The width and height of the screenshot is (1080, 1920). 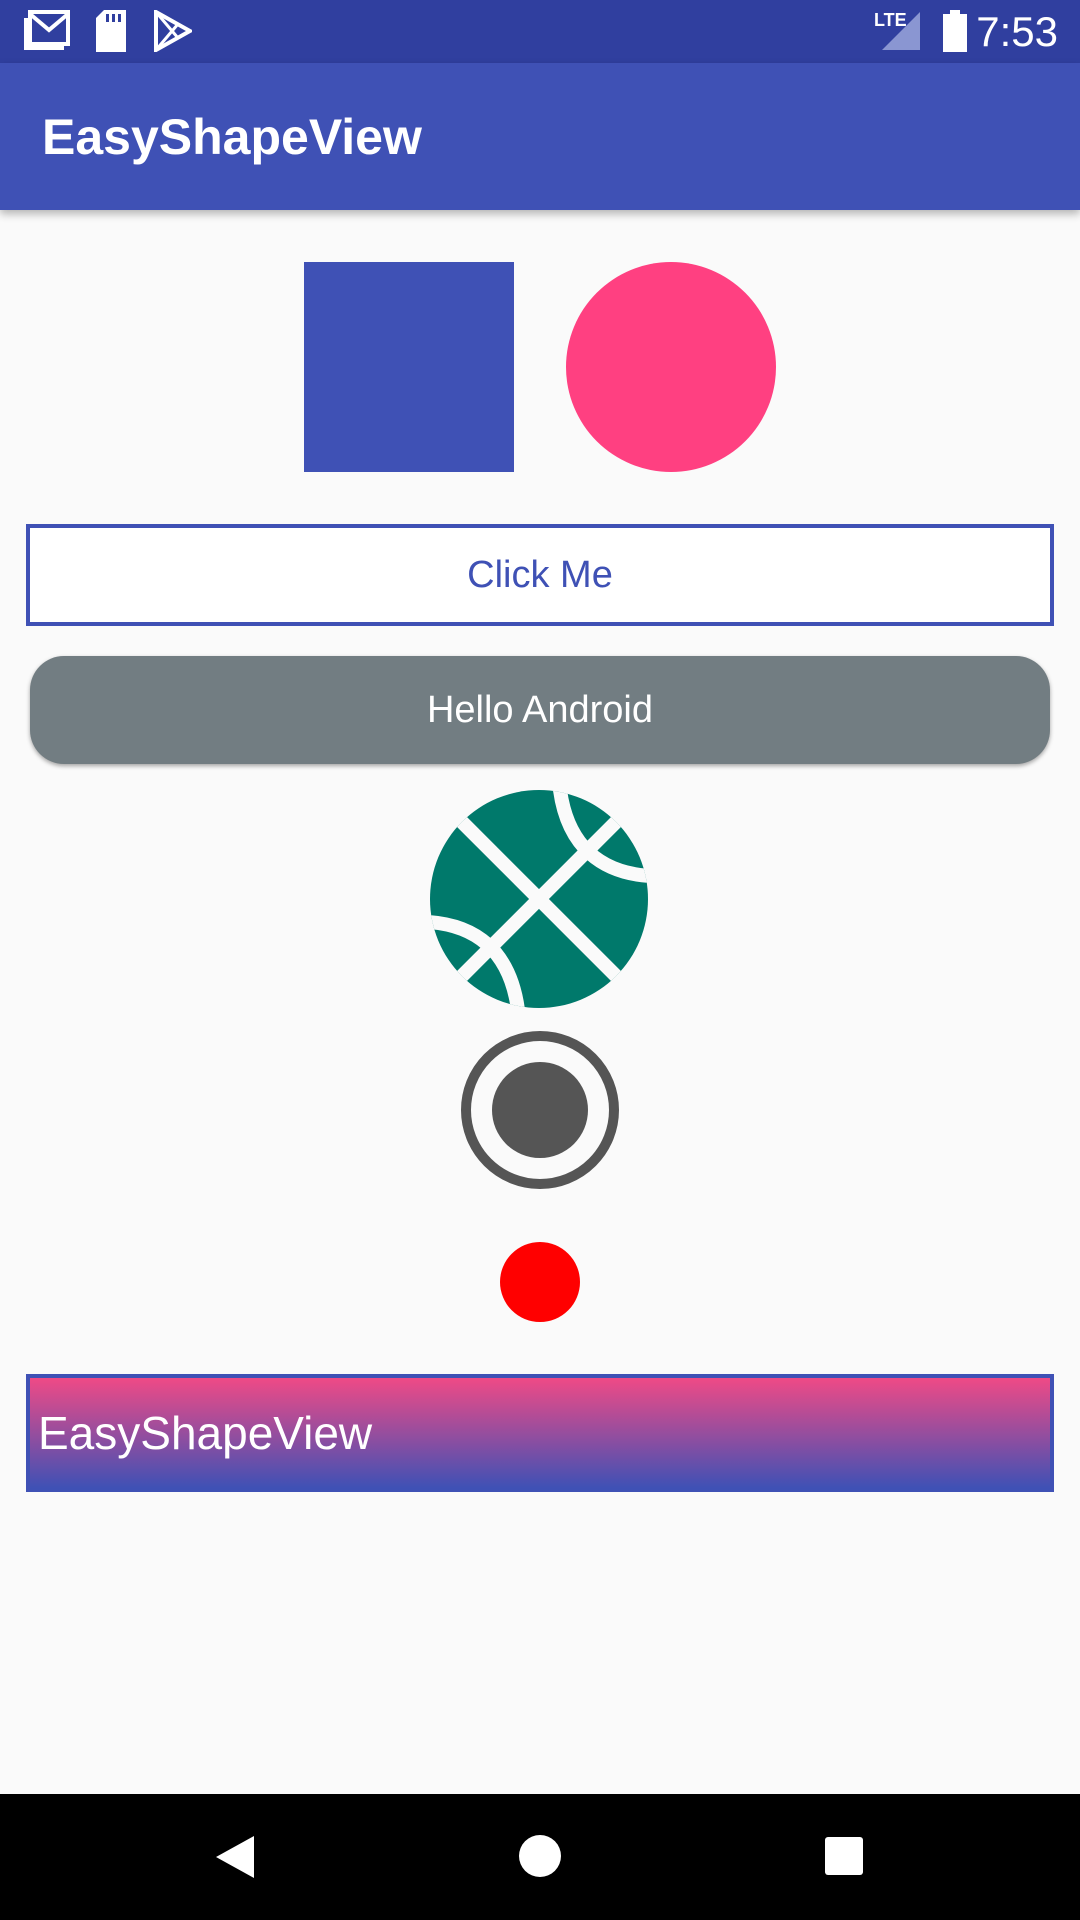 What do you see at coordinates (232, 137) in the screenshot?
I see `app-title: EasyShapeView` at bounding box center [232, 137].